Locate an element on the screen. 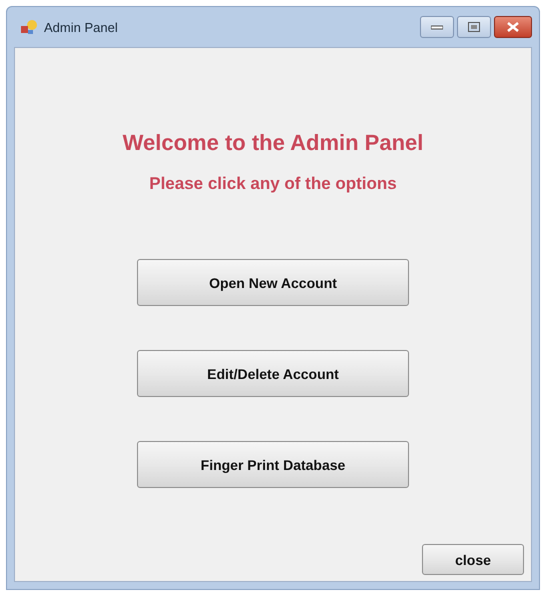 The width and height of the screenshot is (544, 595). close-window-button is located at coordinates (513, 27).